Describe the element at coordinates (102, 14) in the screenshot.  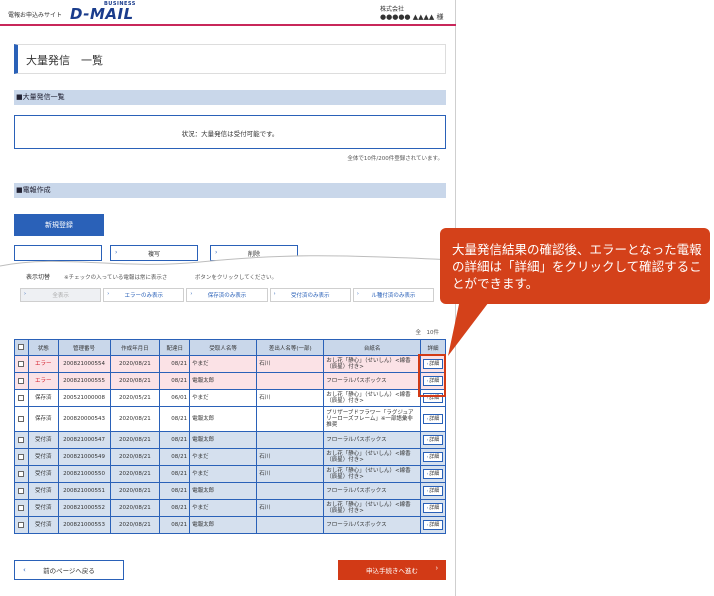
I see `site-logo: D-MAIL` at that location.